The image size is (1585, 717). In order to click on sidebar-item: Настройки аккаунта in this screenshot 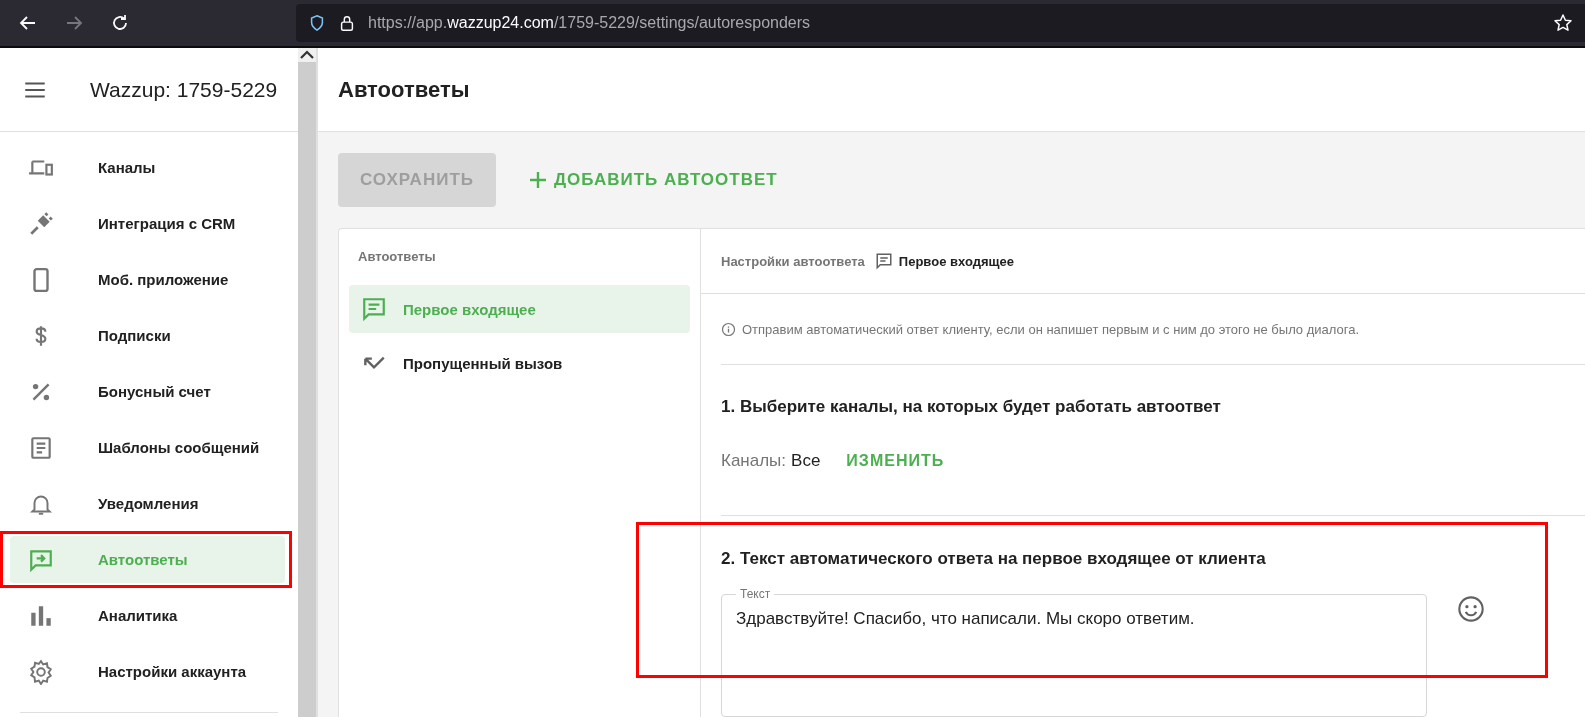, I will do `click(147, 671)`.